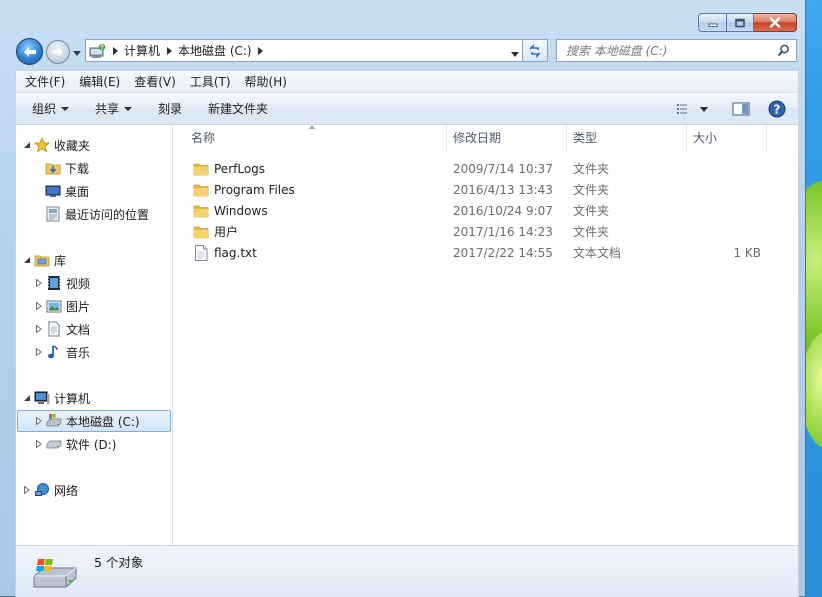 This screenshot has height=597, width=822. What do you see at coordinates (775, 22) in the screenshot?
I see `close-button` at bounding box center [775, 22].